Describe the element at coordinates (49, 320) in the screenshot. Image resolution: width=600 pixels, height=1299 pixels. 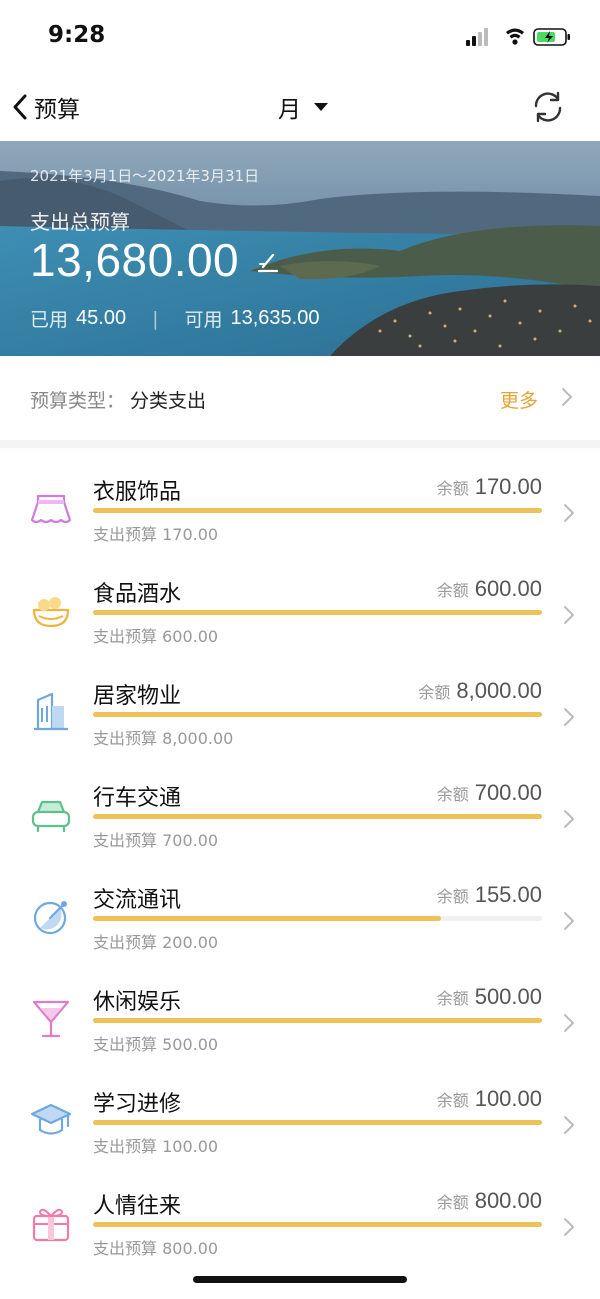
I see `used-label: 已用` at that location.